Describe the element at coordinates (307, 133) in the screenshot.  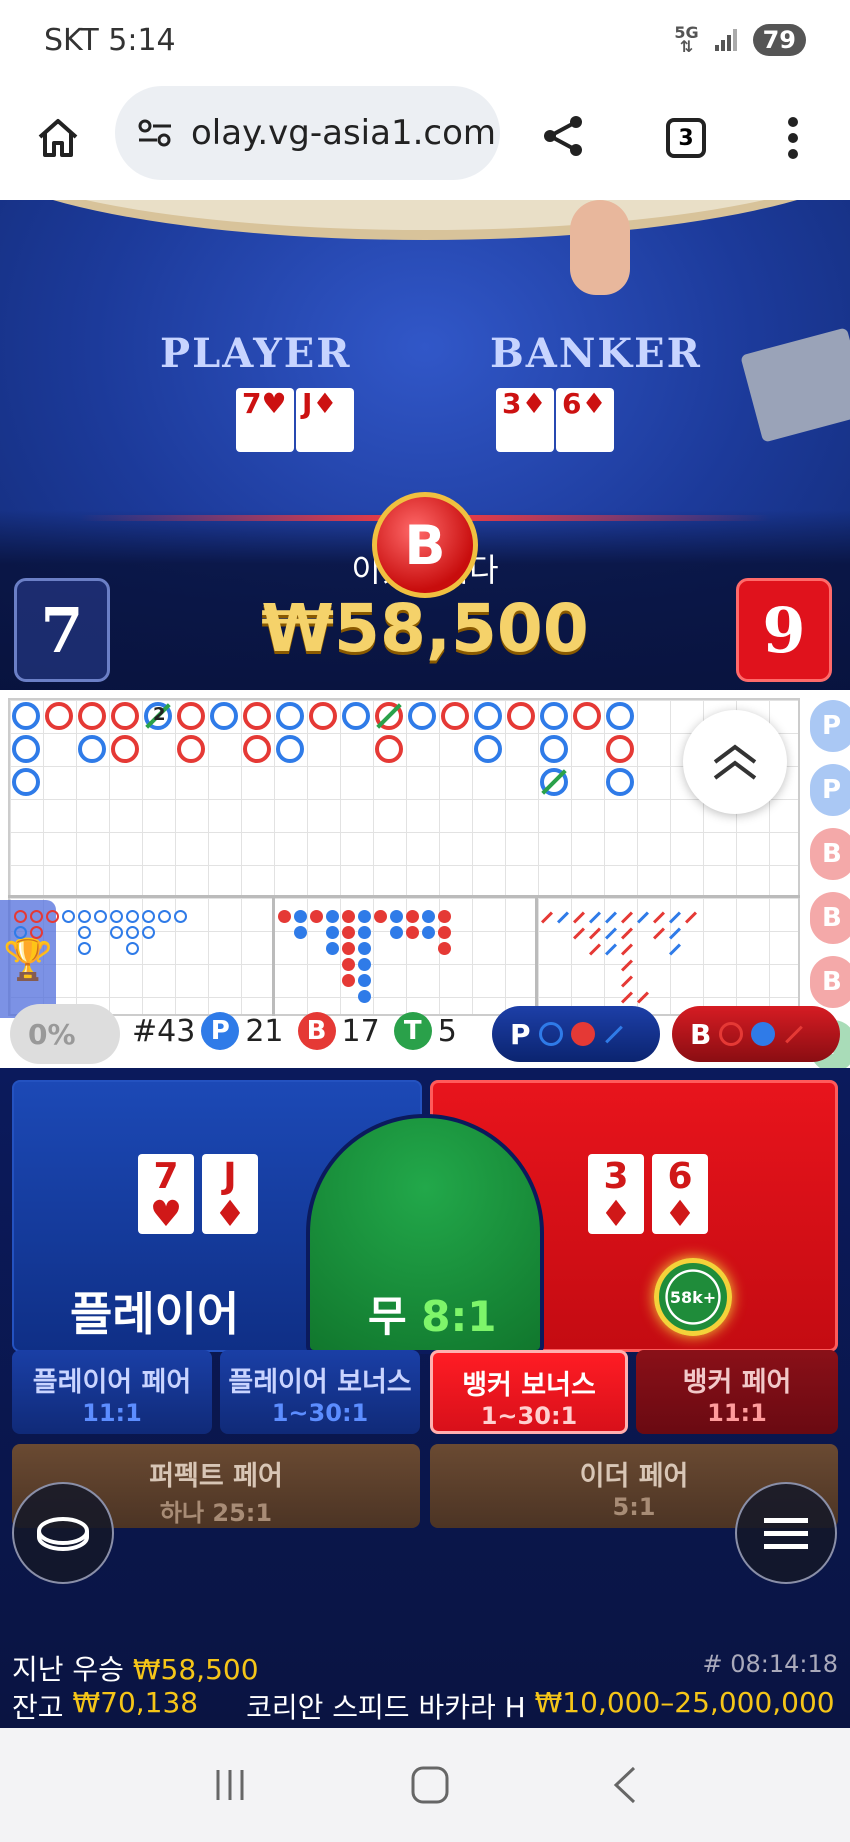
I see `address-bar: olay.vg-asia1.com` at that location.